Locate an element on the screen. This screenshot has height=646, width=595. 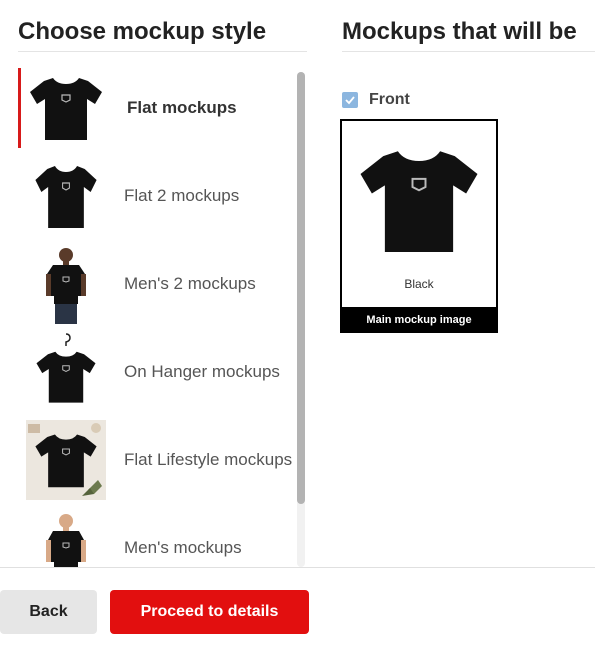
style-item-flat-lifestyle: Flat Lifestyle mockups is located at coordinates (159, 460).